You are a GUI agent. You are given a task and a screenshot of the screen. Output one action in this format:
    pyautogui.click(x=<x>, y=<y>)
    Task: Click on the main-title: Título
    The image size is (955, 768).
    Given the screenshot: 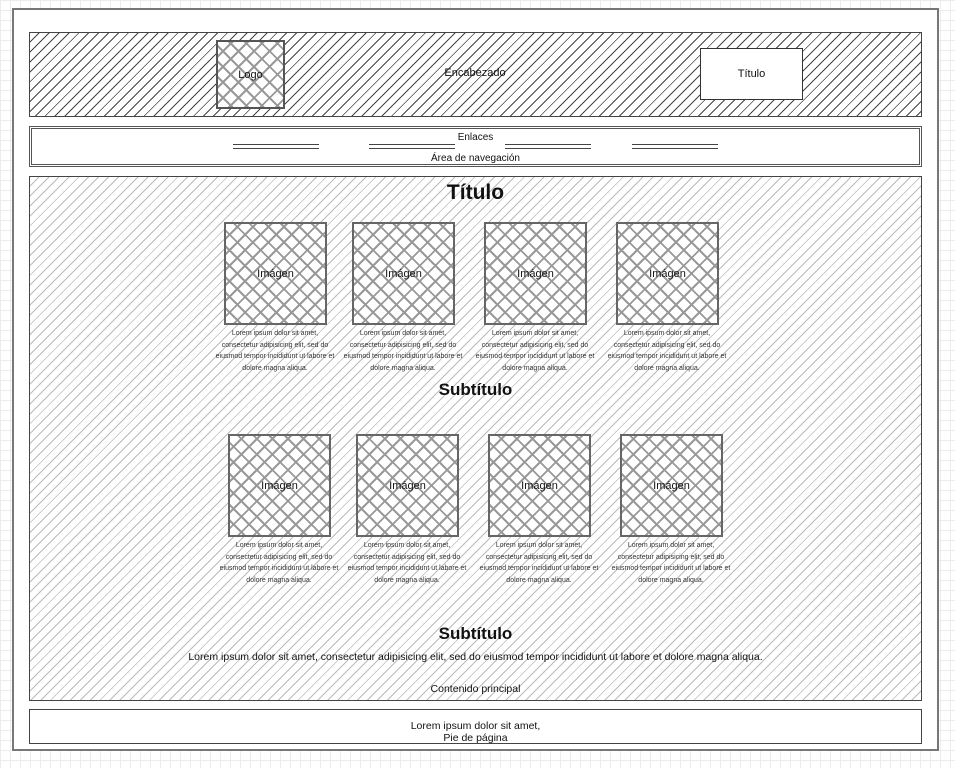 What is the action you would take?
    pyautogui.click(x=475, y=192)
    